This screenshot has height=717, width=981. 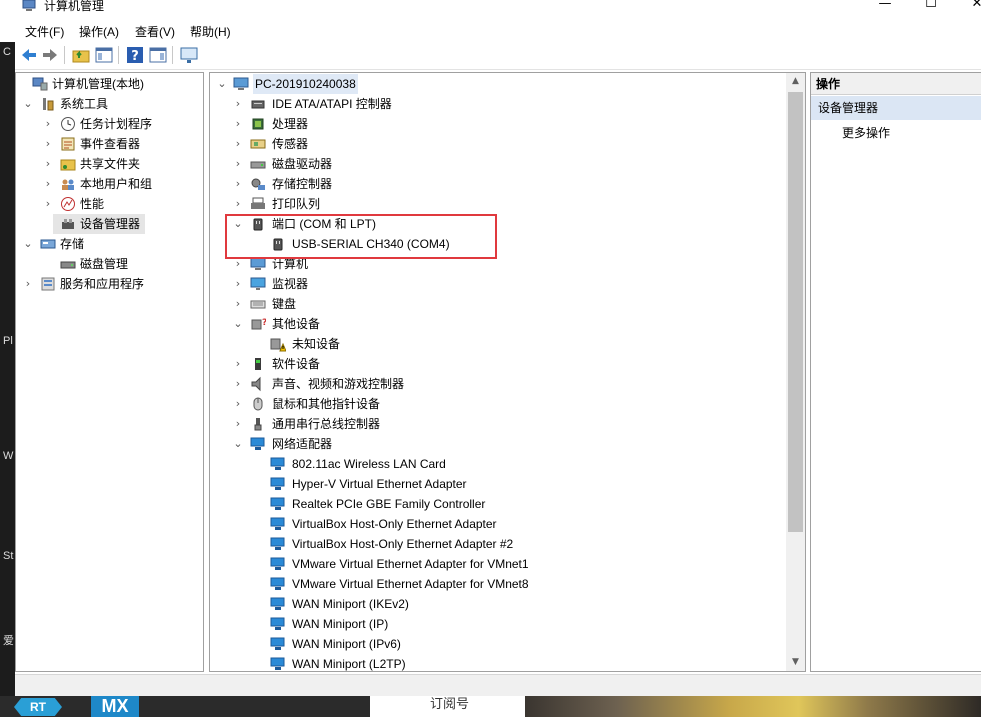 What do you see at coordinates (497, 524) in the screenshot?
I see `device-tree-item: VirtualBox Host-Only Ethernet Adapter` at bounding box center [497, 524].